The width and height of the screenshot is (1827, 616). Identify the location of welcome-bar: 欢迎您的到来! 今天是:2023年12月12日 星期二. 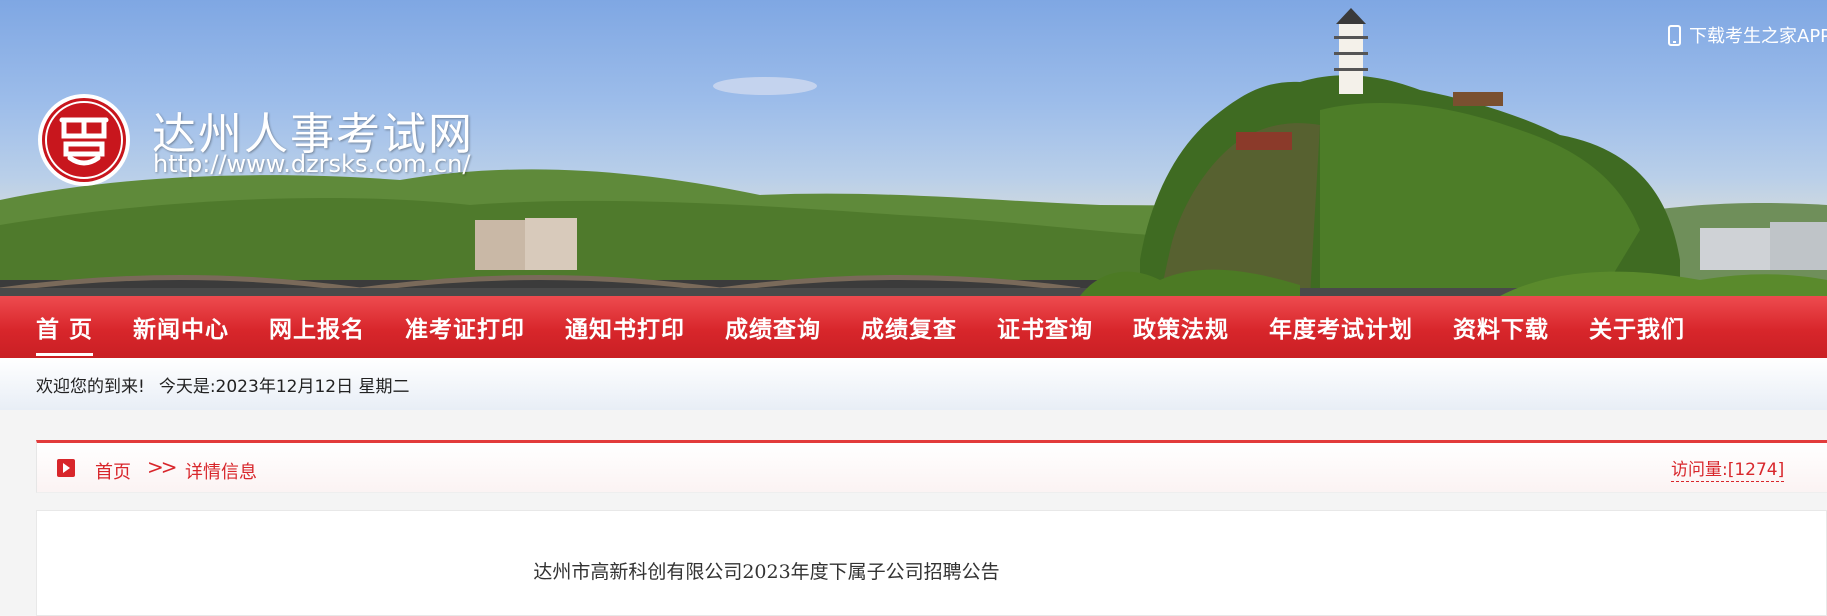
(913, 384).